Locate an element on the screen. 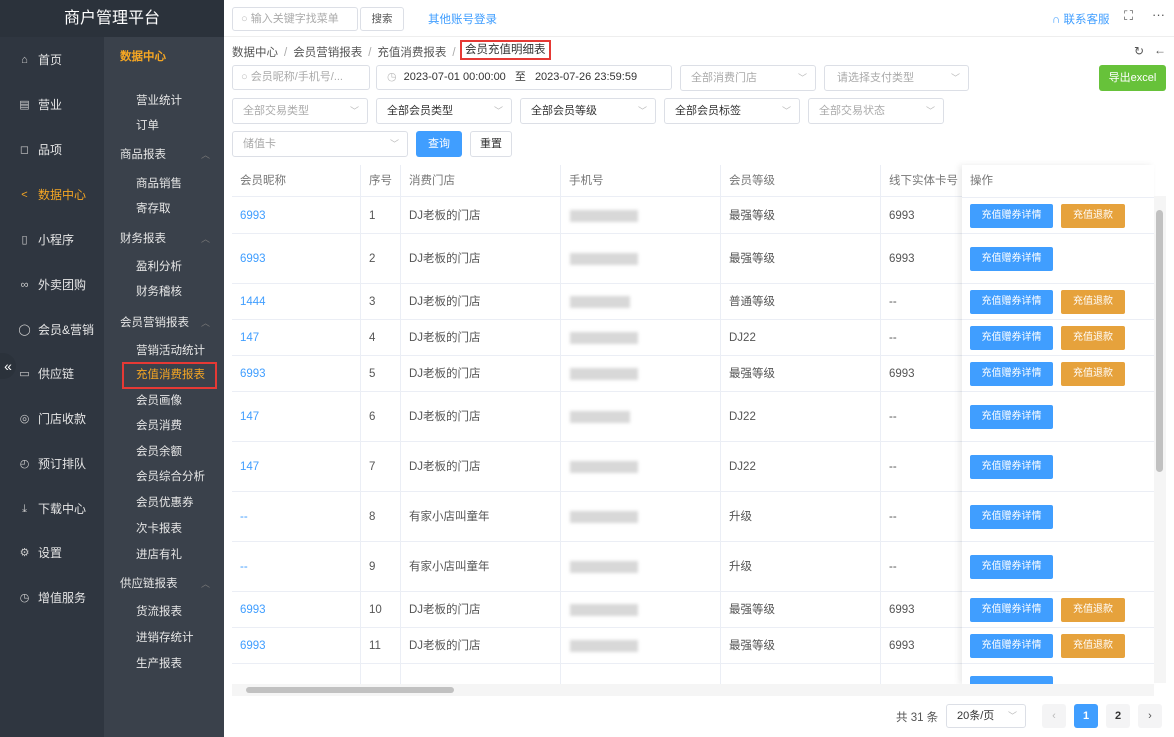 This screenshot has width=1174, height=737. operation-cell: 充值赠券详情 is located at coordinates (1058, 417).